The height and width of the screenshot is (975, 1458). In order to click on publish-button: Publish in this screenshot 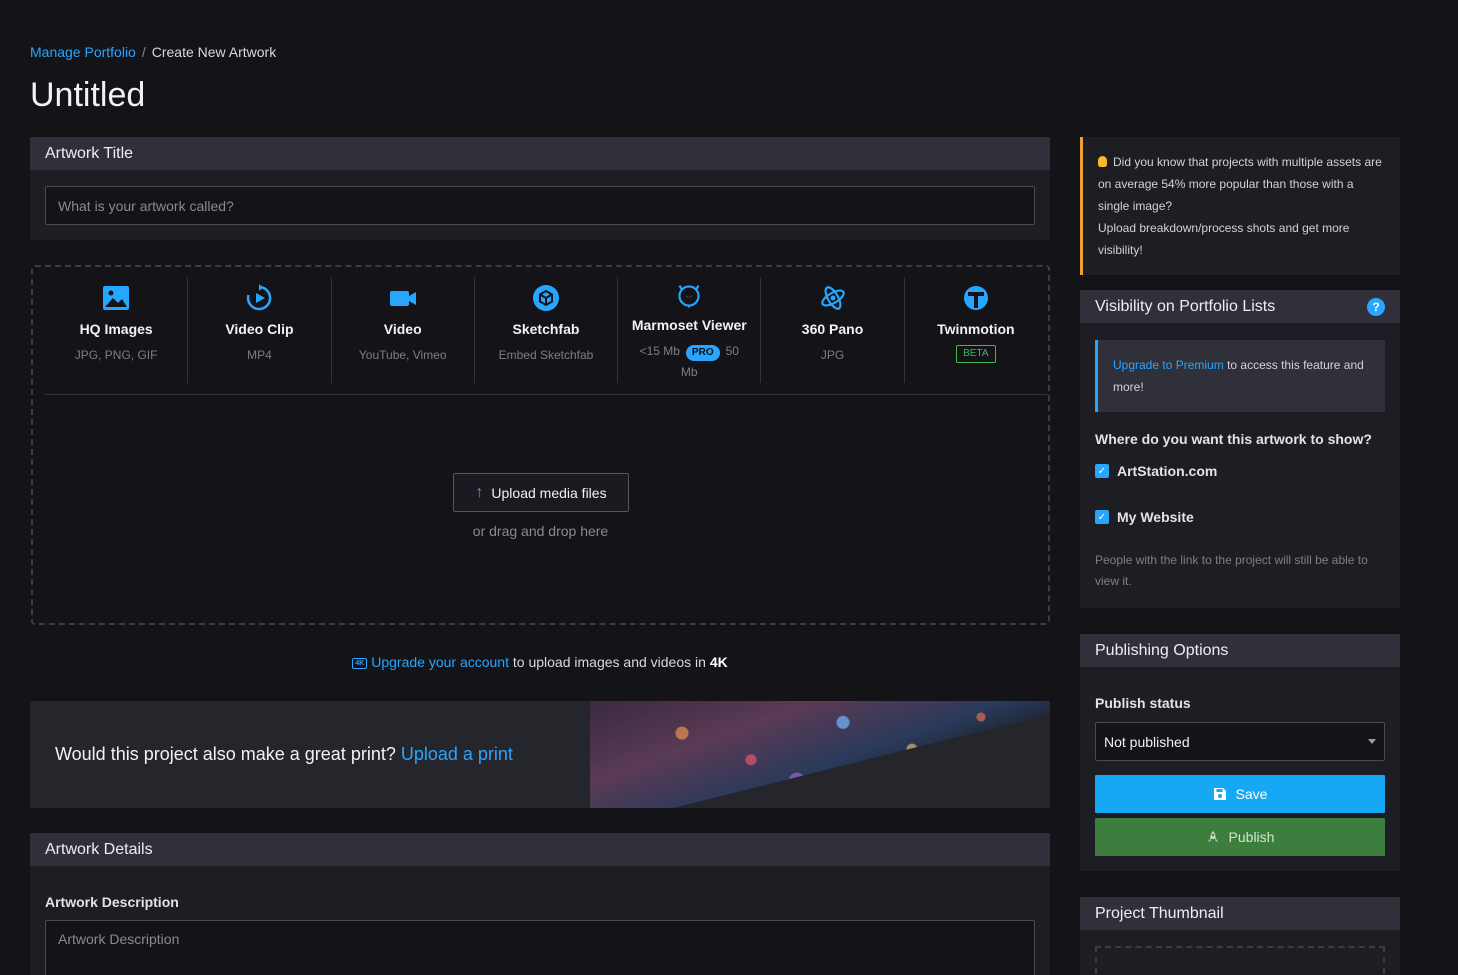, I will do `click(1240, 837)`.